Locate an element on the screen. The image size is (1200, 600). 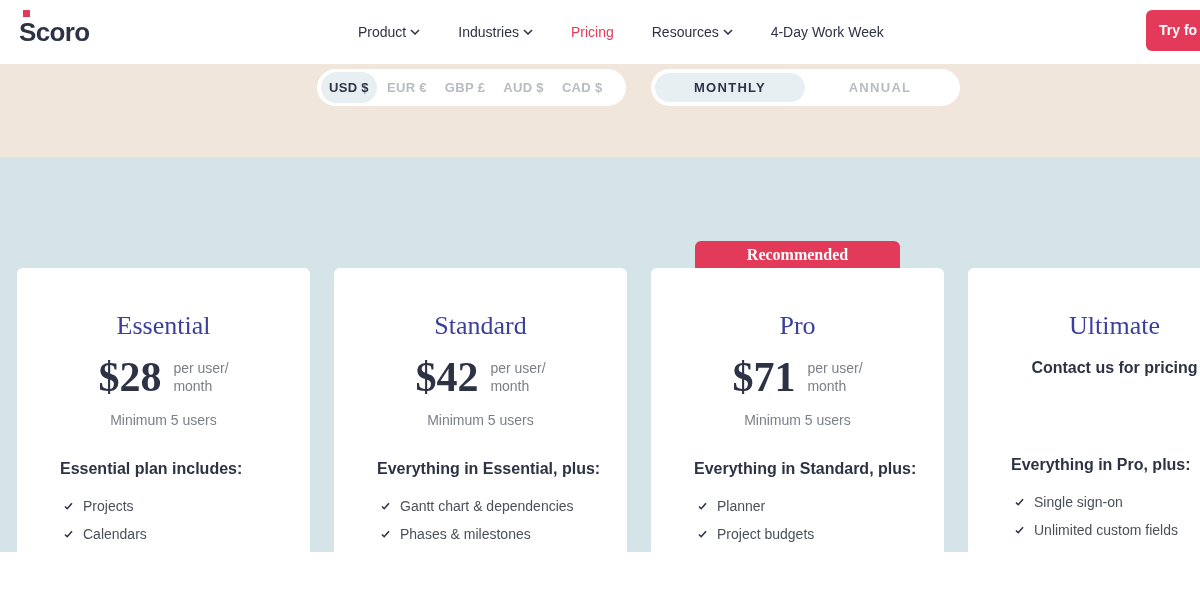
feature-text: Planner is located at coordinates (741, 506).